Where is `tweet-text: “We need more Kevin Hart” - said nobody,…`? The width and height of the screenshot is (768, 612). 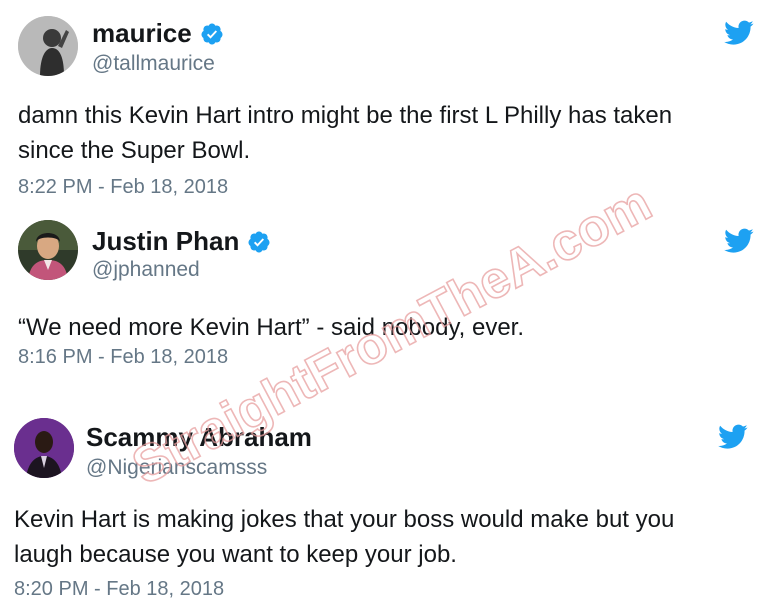 tweet-text: “We need more Kevin Hart” - said nobody,… is located at coordinates (383, 327).